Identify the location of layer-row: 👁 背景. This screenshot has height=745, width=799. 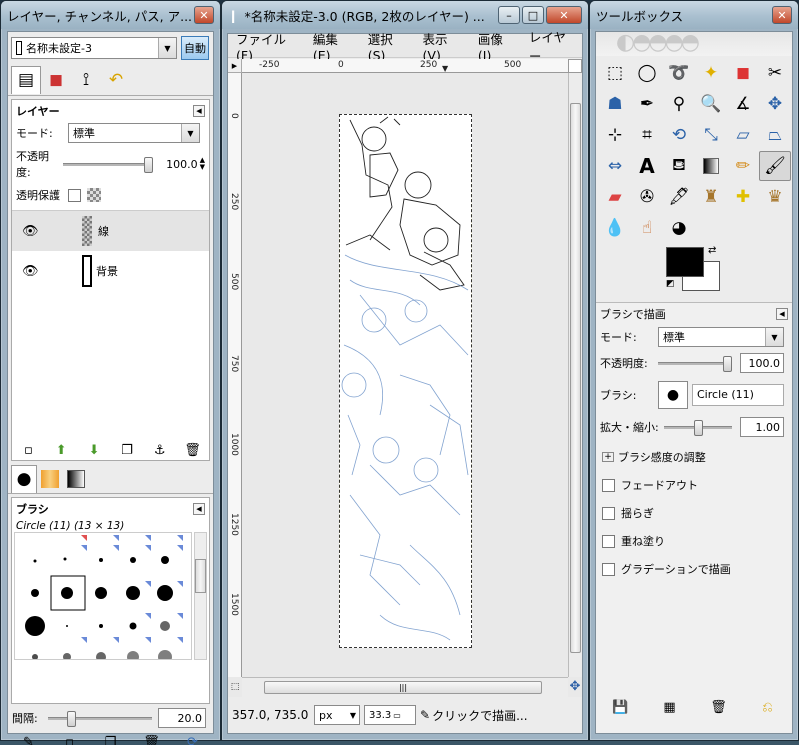
(110, 271).